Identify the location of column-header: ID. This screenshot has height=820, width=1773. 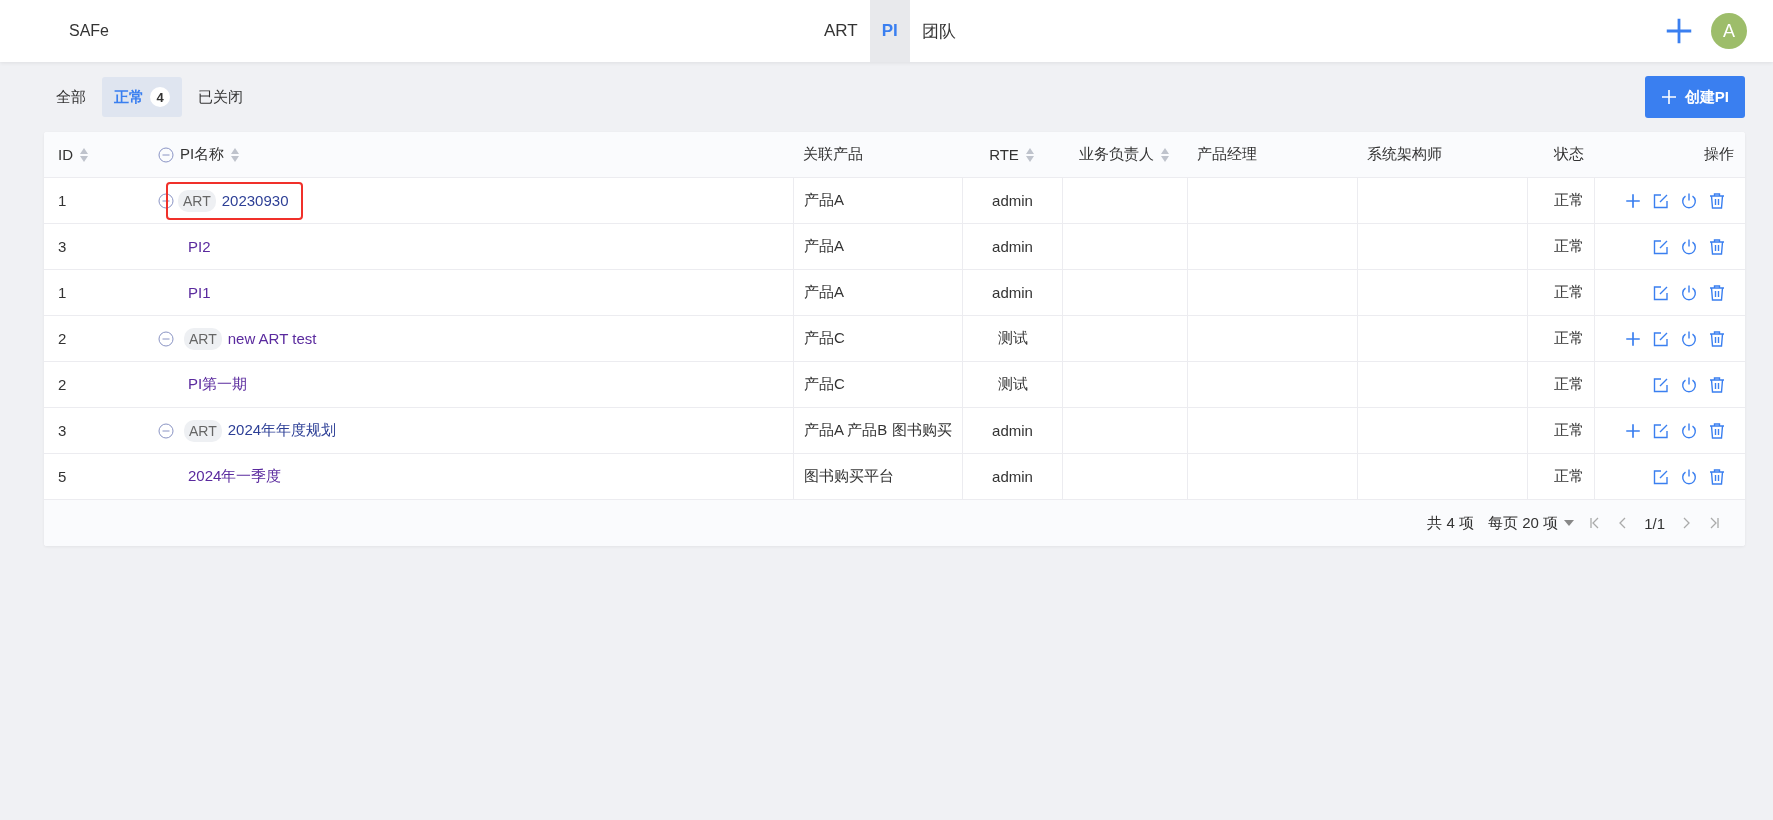
(65, 154).